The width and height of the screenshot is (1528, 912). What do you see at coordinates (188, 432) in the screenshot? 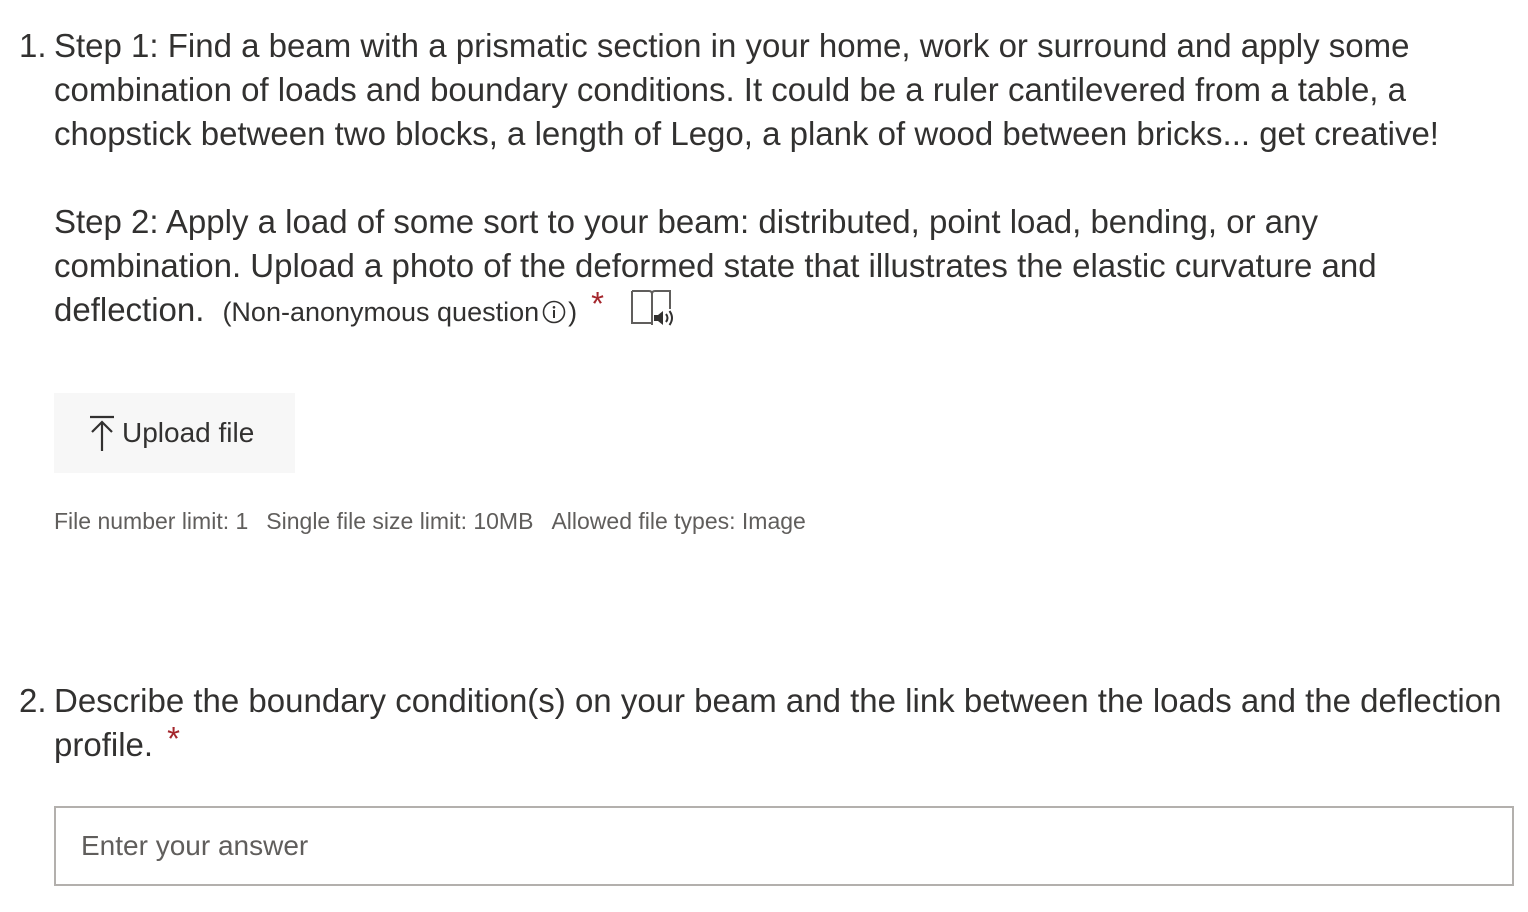
I see `upload-file-label: Upload file` at bounding box center [188, 432].